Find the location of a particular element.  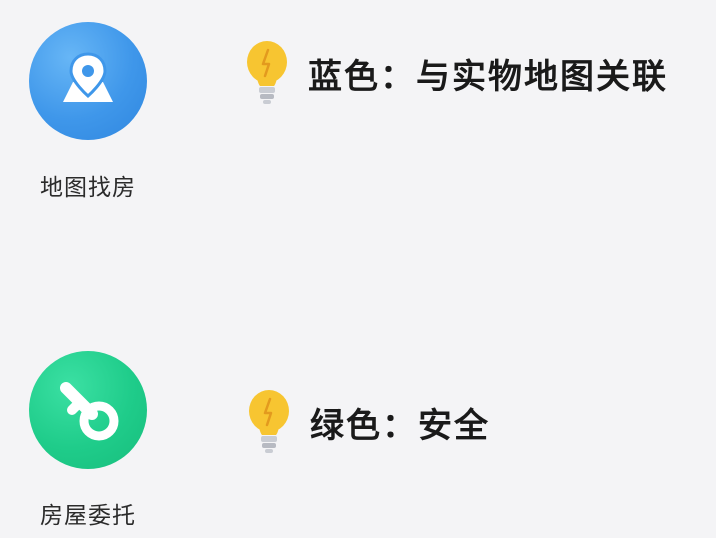

map-search-app-label: 地图找房 is located at coordinates (88, 188).